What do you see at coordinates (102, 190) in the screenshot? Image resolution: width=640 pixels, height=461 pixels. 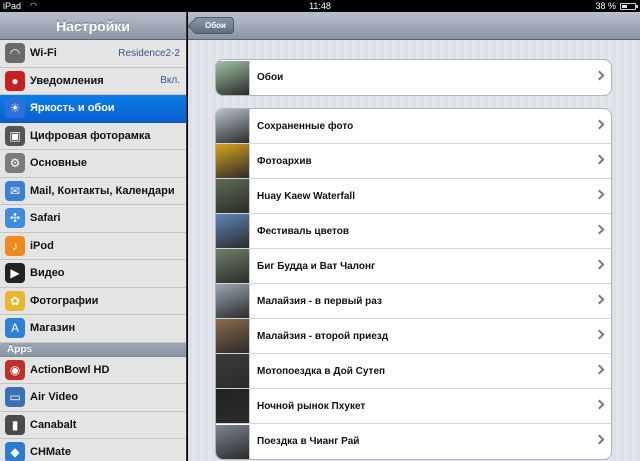 I see `sidebar-item-label: Mail, Контакты, Календари` at bounding box center [102, 190].